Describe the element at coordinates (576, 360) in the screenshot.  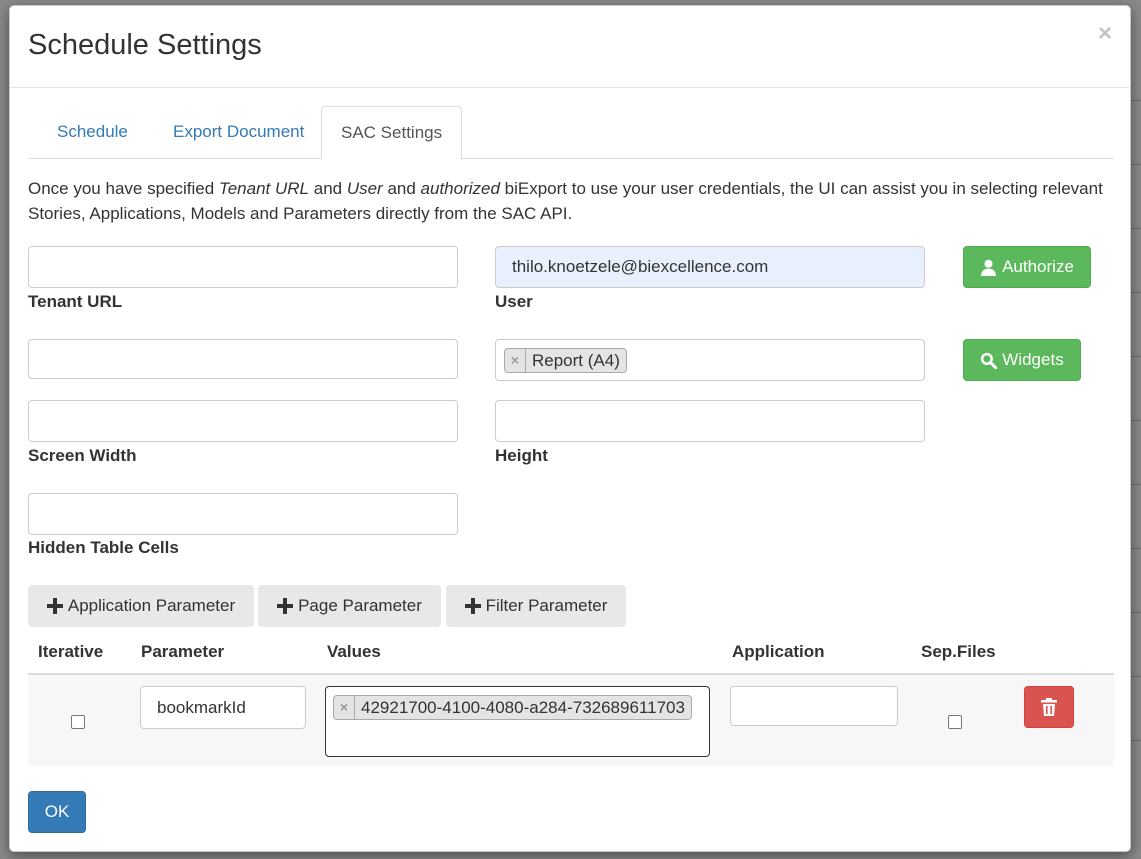
I see `widget-tag-label: Report (A4)` at that location.